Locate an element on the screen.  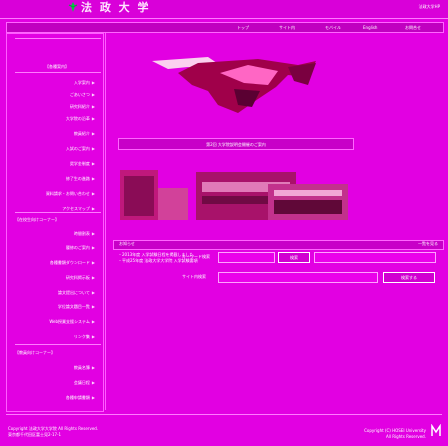
site-logo: 法 政 大 学 is located at coordinates (109, 7).